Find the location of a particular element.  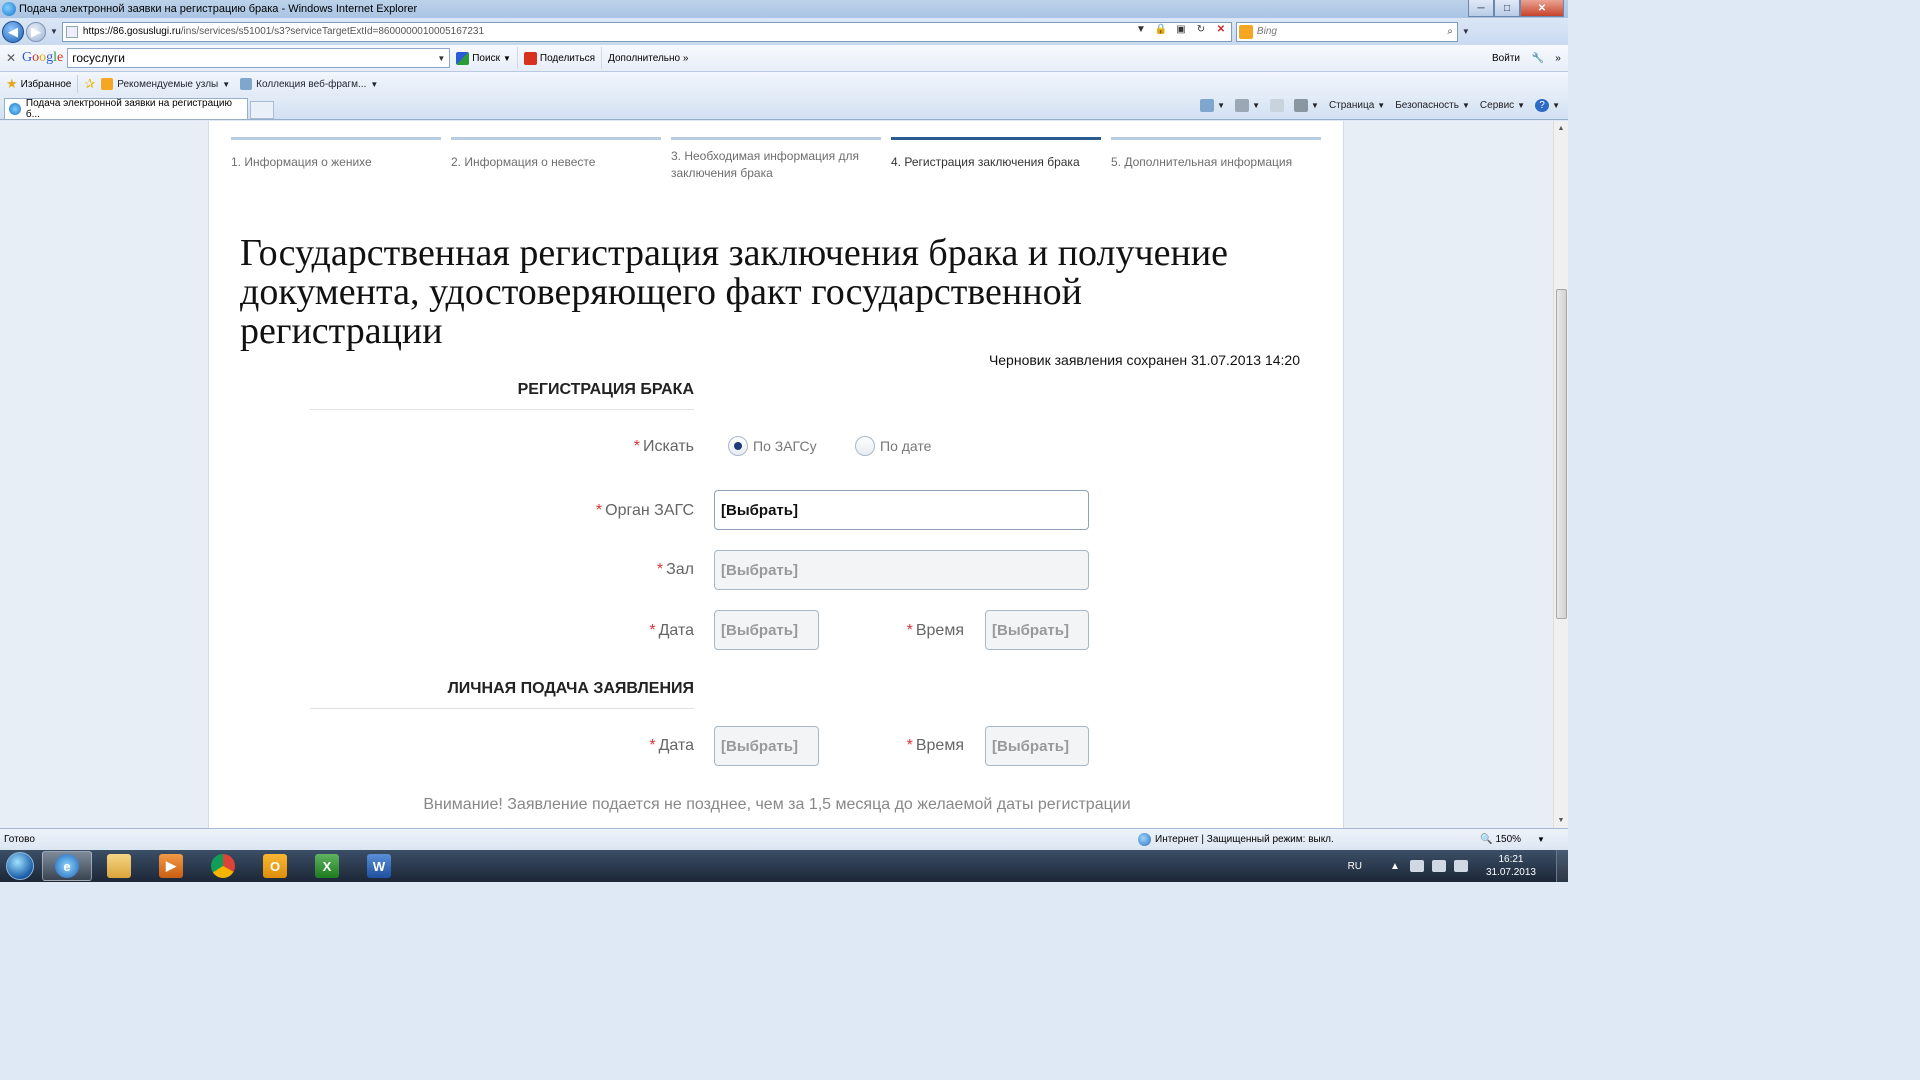

taskbar-media-player: ▶ is located at coordinates (171, 866).